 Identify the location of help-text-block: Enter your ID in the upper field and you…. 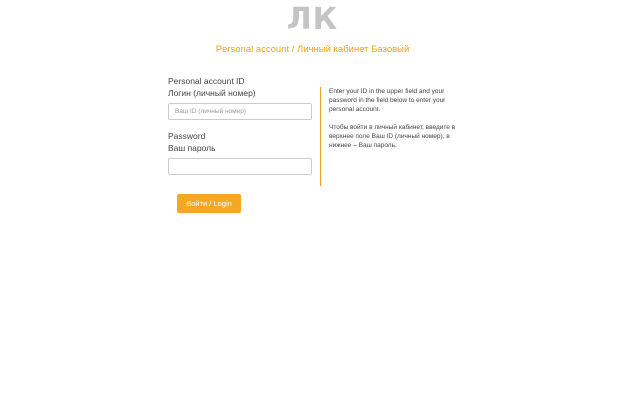
(394, 136).